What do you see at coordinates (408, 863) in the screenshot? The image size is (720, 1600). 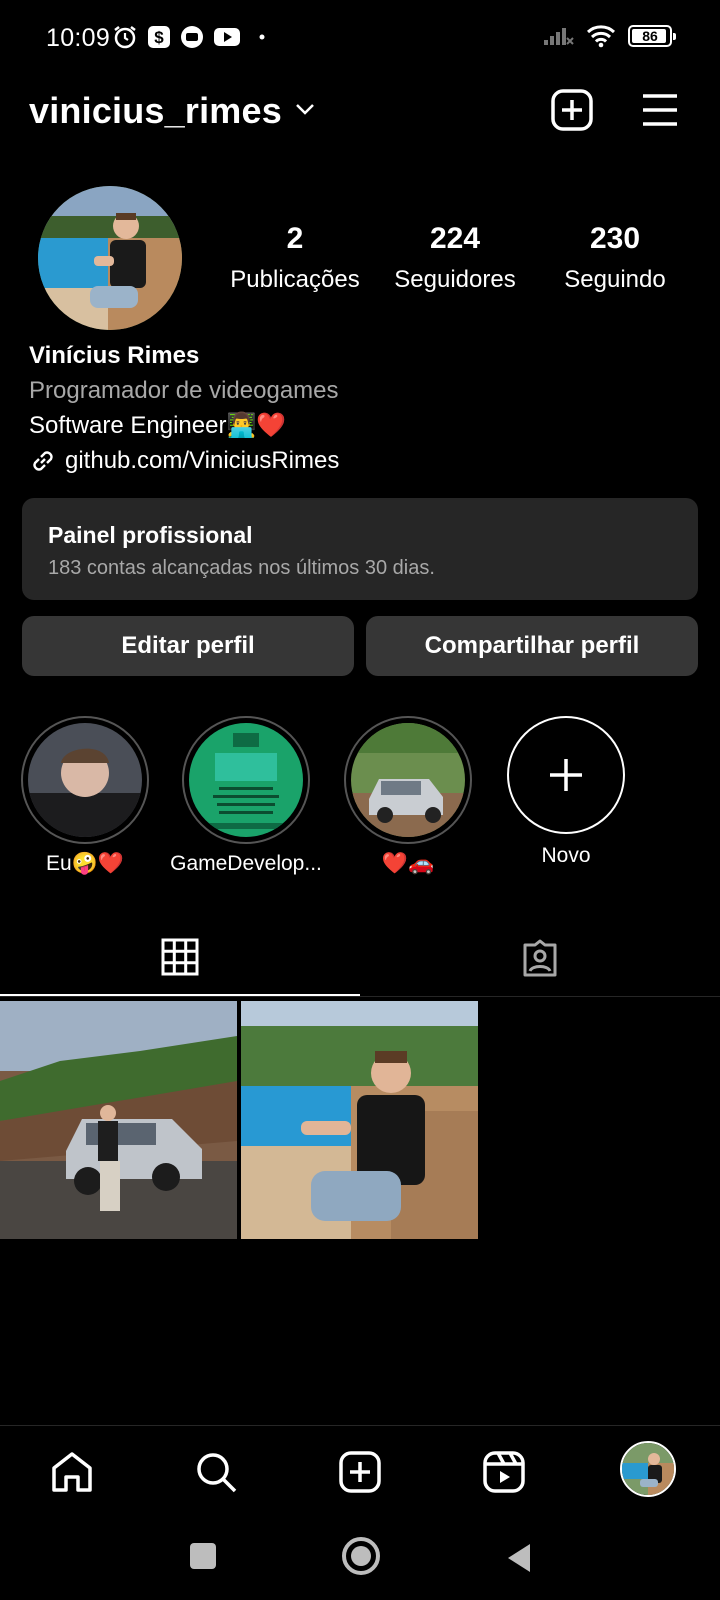 I see `highlight-label: ❤️🚗` at bounding box center [408, 863].